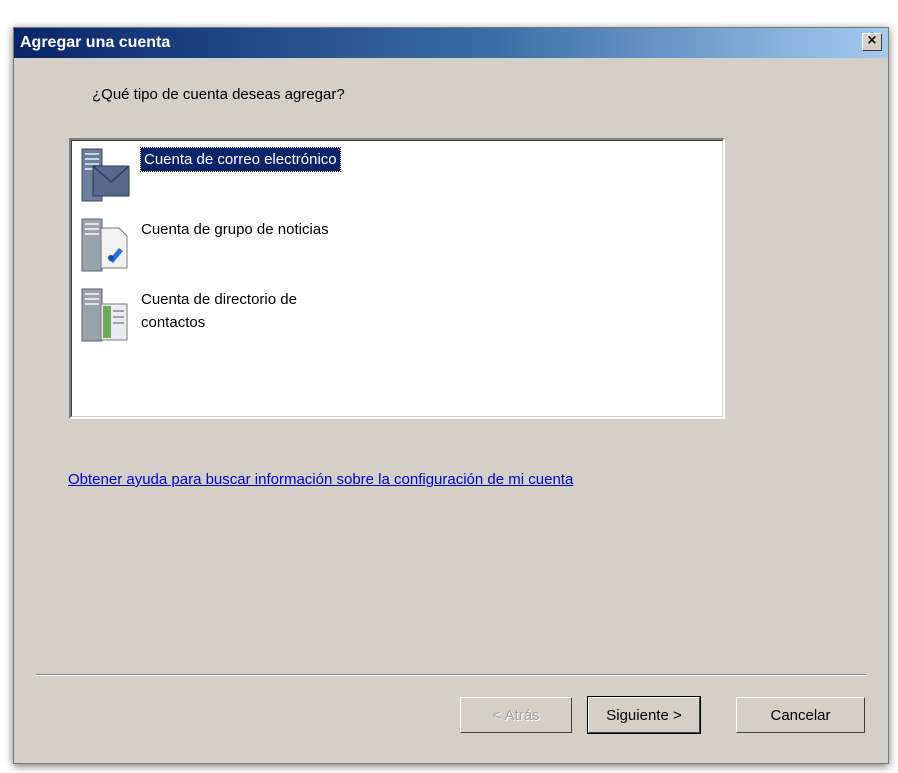 The image size is (898, 773). Describe the element at coordinates (451, 675) in the screenshot. I see `separator` at that location.